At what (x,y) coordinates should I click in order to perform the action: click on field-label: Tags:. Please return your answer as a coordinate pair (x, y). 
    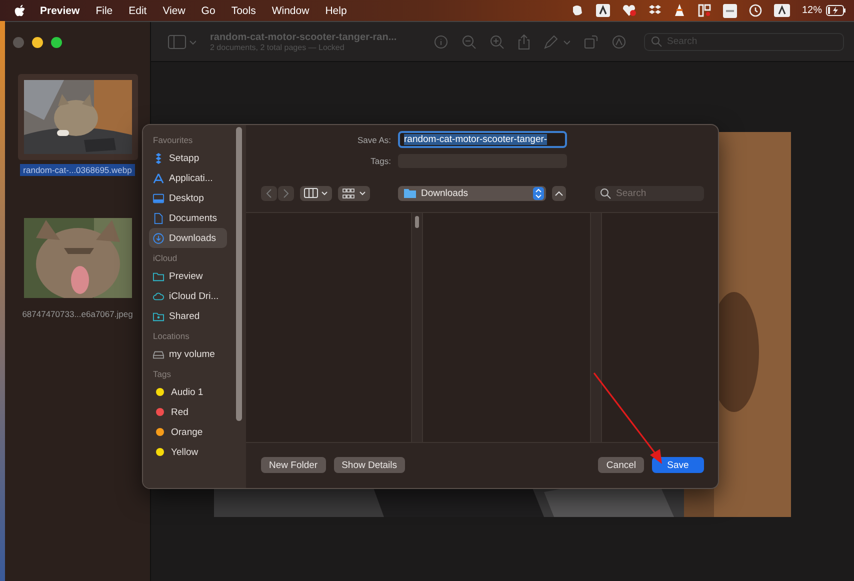
    Looking at the image, I should click on (380, 161).